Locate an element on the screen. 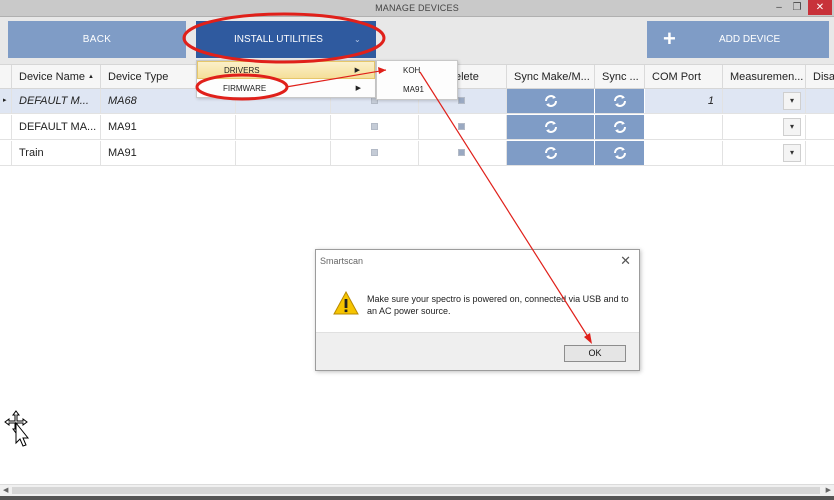 The height and width of the screenshot is (500, 834). dialog-title: Smartscan is located at coordinates (342, 261).